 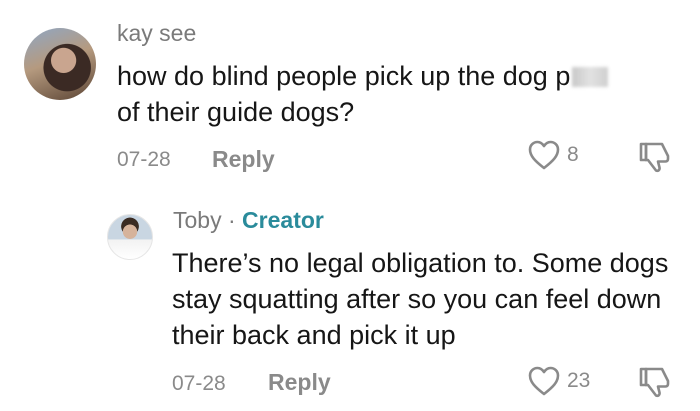 I want to click on comment-date: 07-28, so click(x=144, y=159).